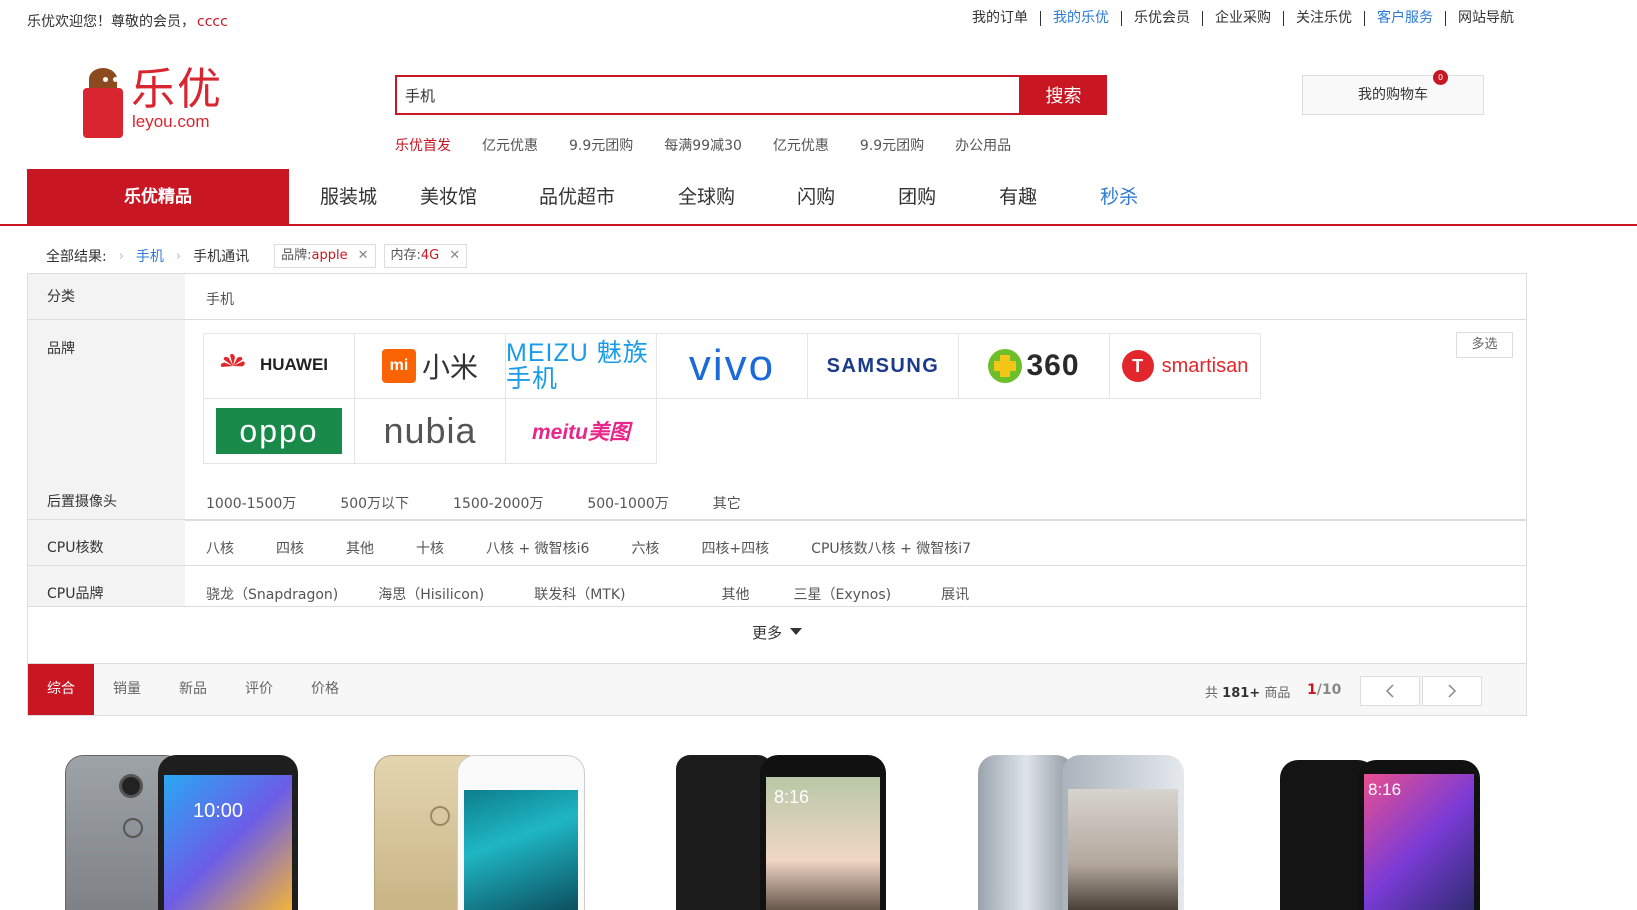  What do you see at coordinates (883, 366) in the screenshot?
I see `brand-samsung: SAMSUNG` at bounding box center [883, 366].